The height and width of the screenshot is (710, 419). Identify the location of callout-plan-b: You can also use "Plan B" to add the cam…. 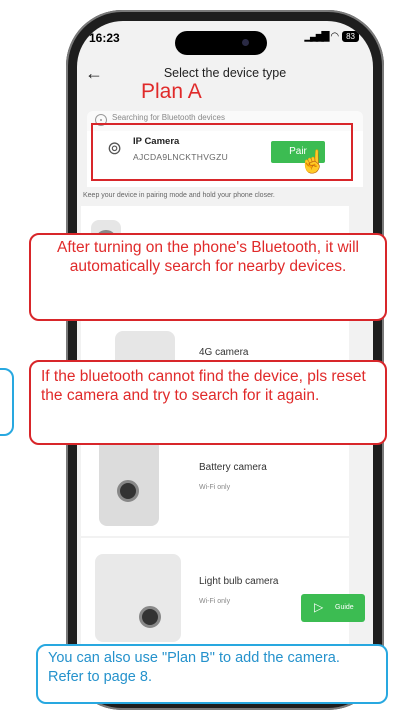
(212, 674).